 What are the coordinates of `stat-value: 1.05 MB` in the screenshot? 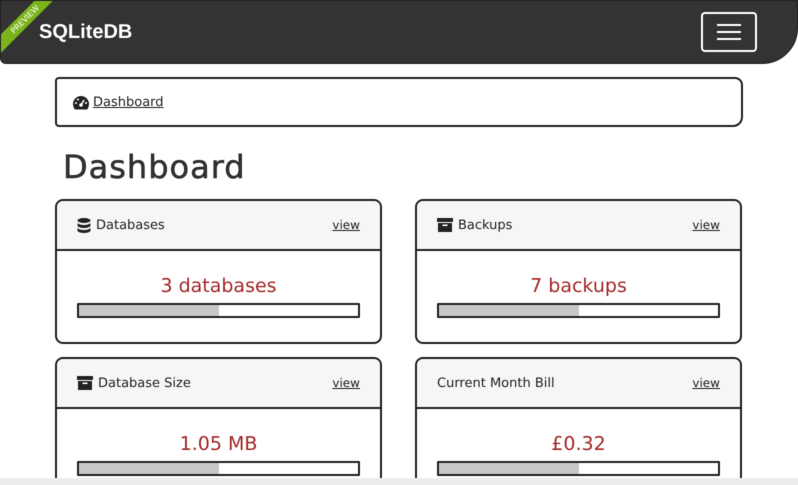 It's located at (218, 444).